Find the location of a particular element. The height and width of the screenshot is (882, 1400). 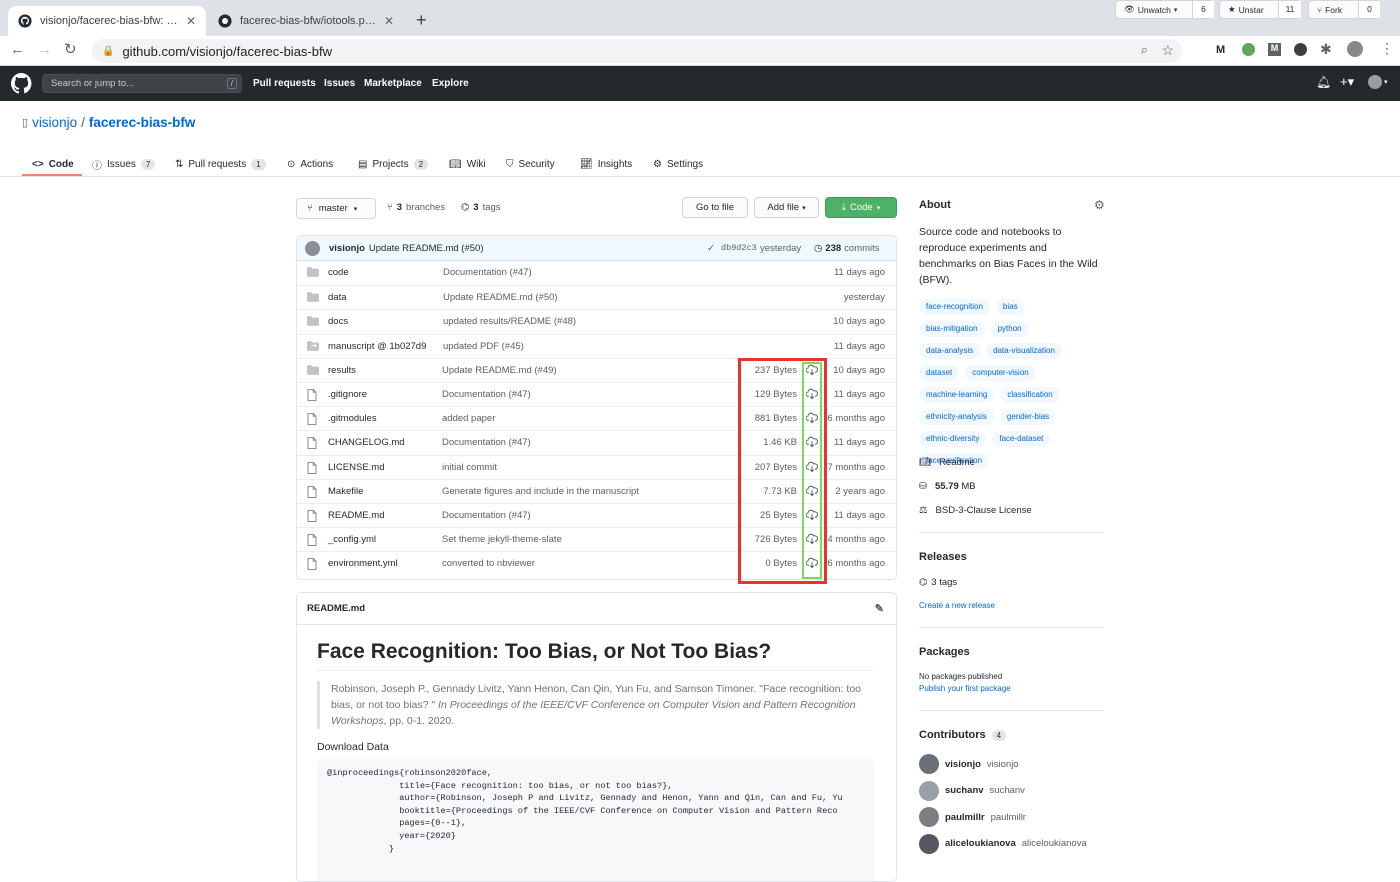

tab-pull-requests: ⇅ Pull requests 1 is located at coordinates (220, 164).